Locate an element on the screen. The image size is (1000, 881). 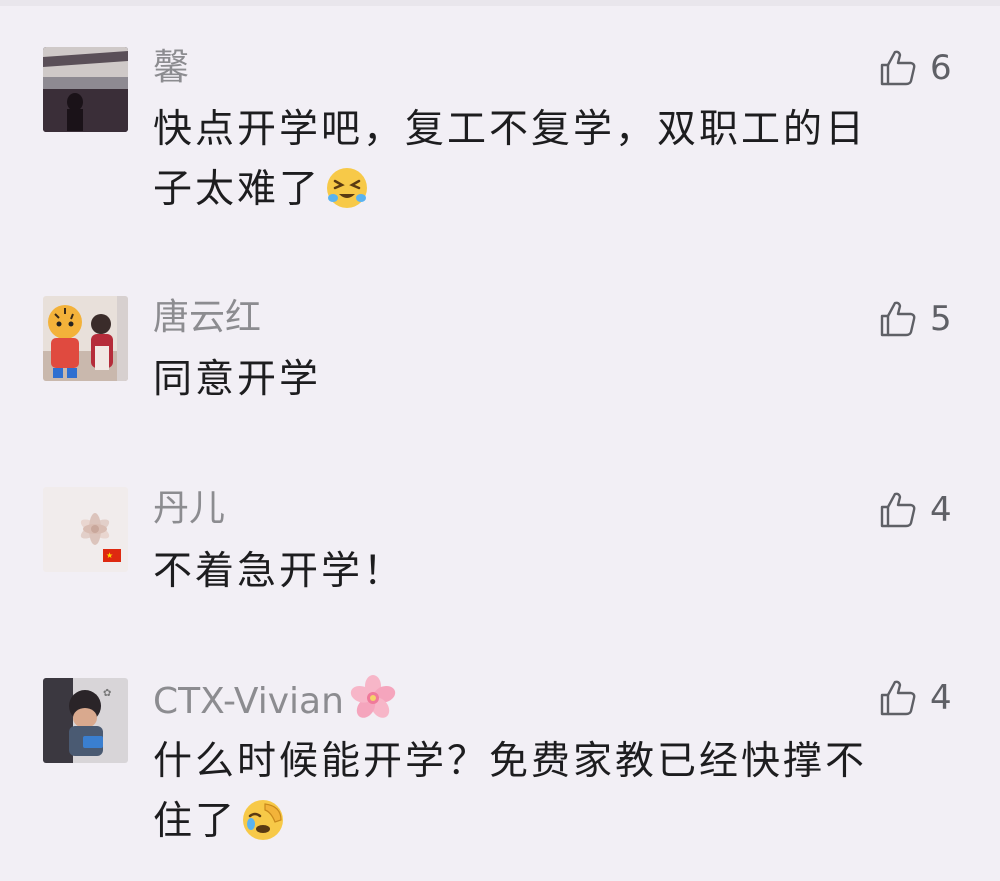
comment-text-line: 住了 is located at coordinates (195, 821).